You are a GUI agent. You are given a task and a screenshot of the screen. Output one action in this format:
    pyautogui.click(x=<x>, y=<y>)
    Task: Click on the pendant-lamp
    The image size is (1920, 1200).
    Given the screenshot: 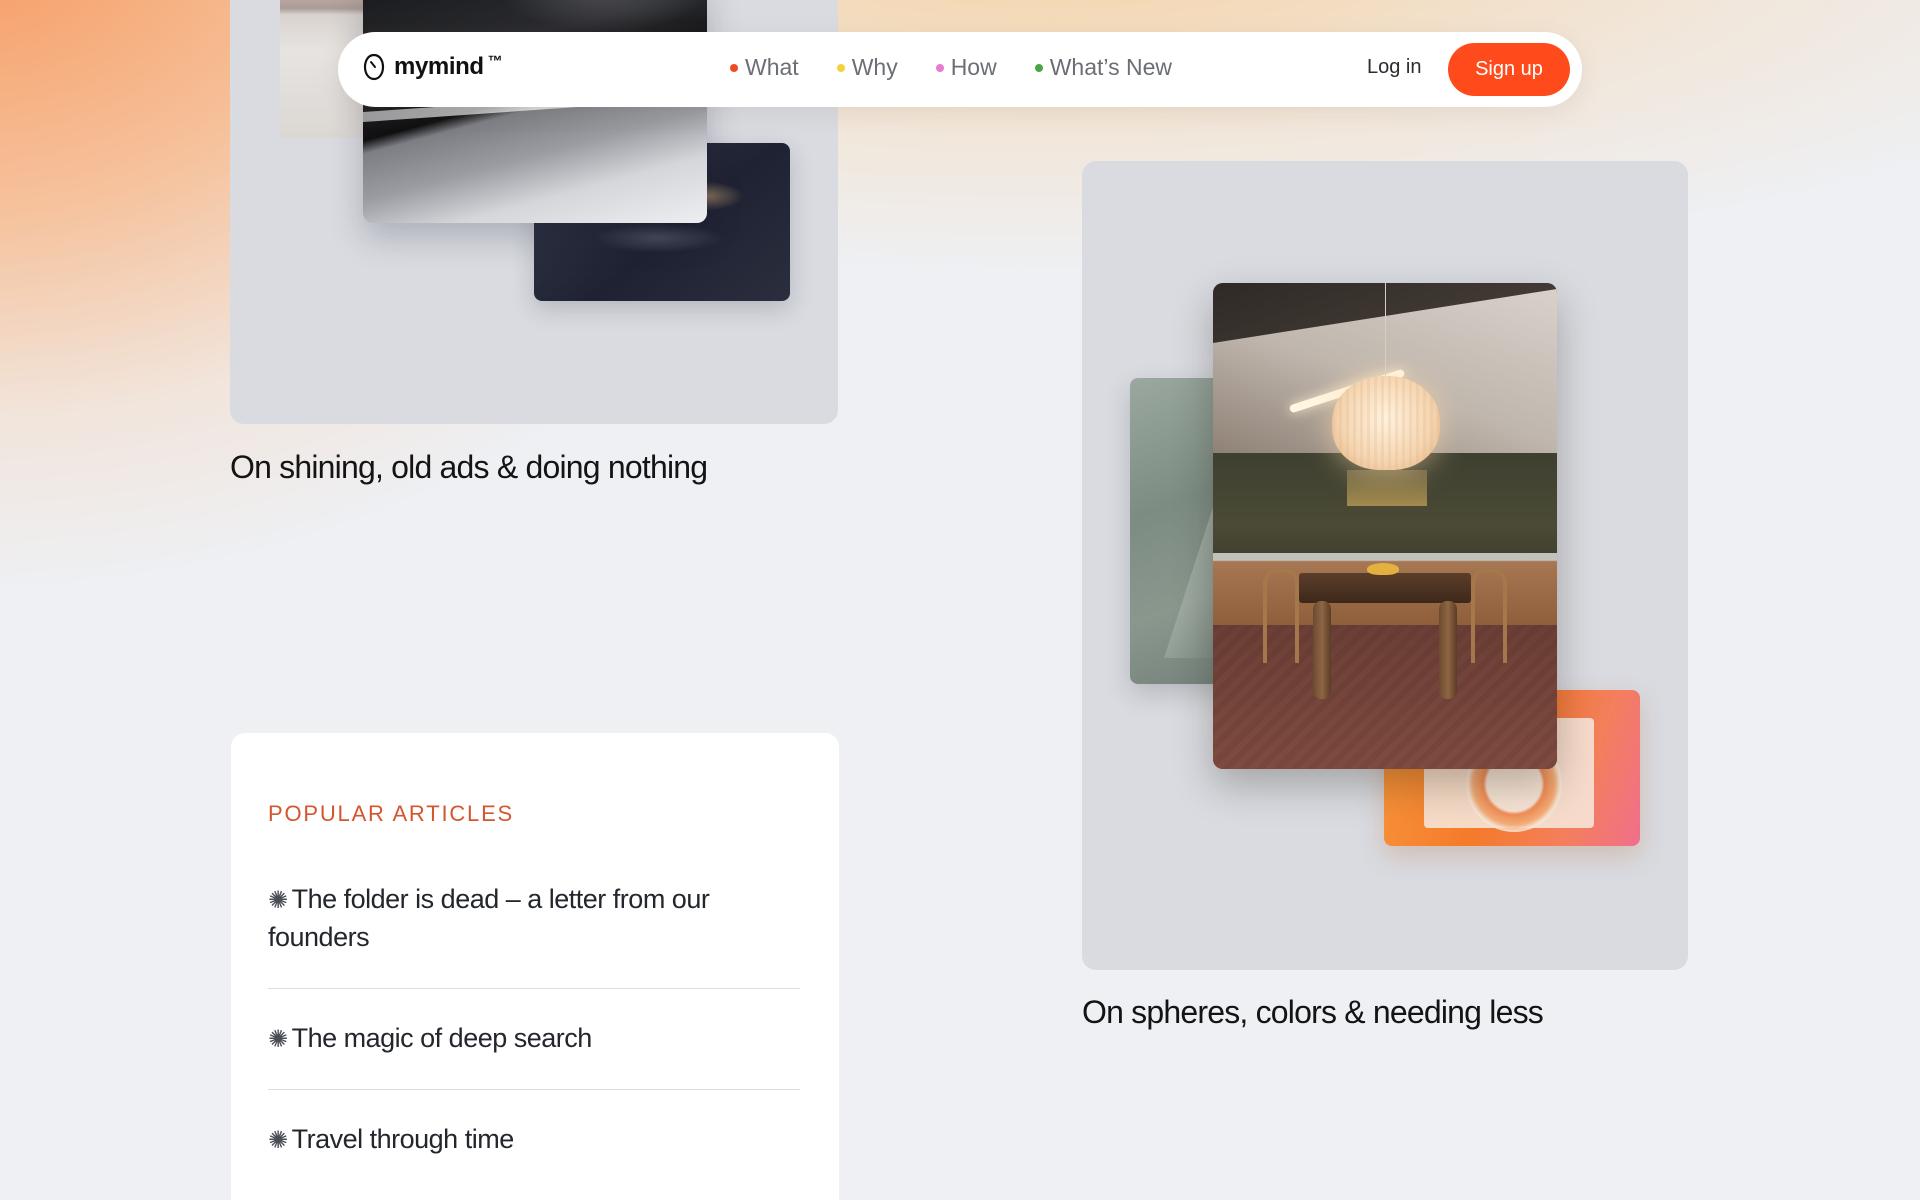 What is the action you would take?
    pyautogui.click(x=1386, y=423)
    